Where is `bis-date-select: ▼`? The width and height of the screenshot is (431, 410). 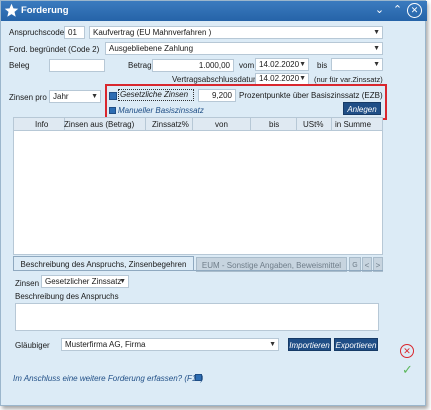
bis-date-select: ▼ is located at coordinates (357, 64).